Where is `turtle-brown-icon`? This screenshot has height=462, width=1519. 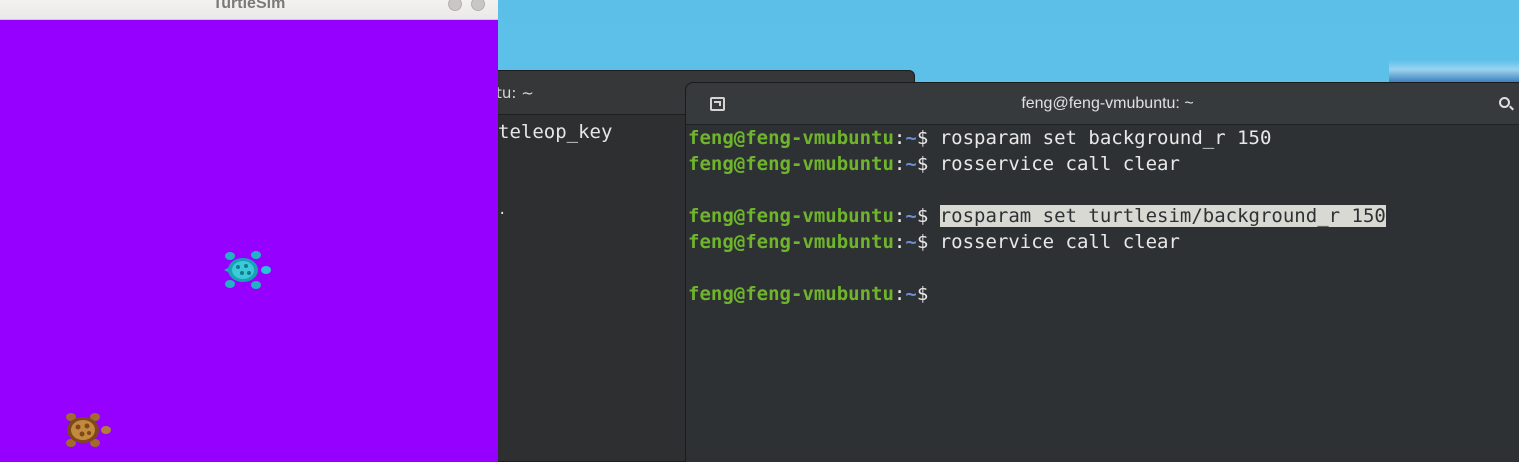 turtle-brown-icon is located at coordinates (88, 430).